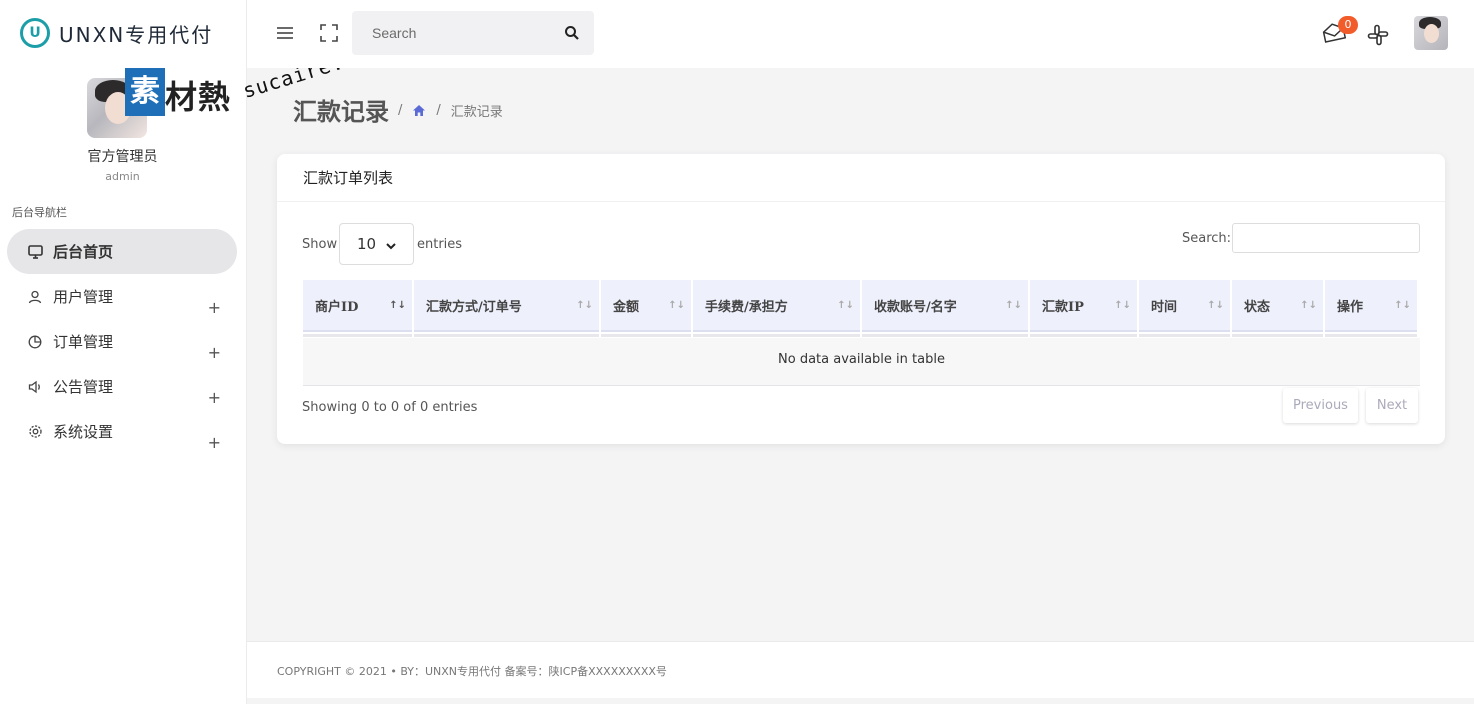 The width and height of the screenshot is (1474, 704). Describe the element at coordinates (122, 431) in the screenshot. I see `sidebar-item-settings: 系统设置 +` at that location.